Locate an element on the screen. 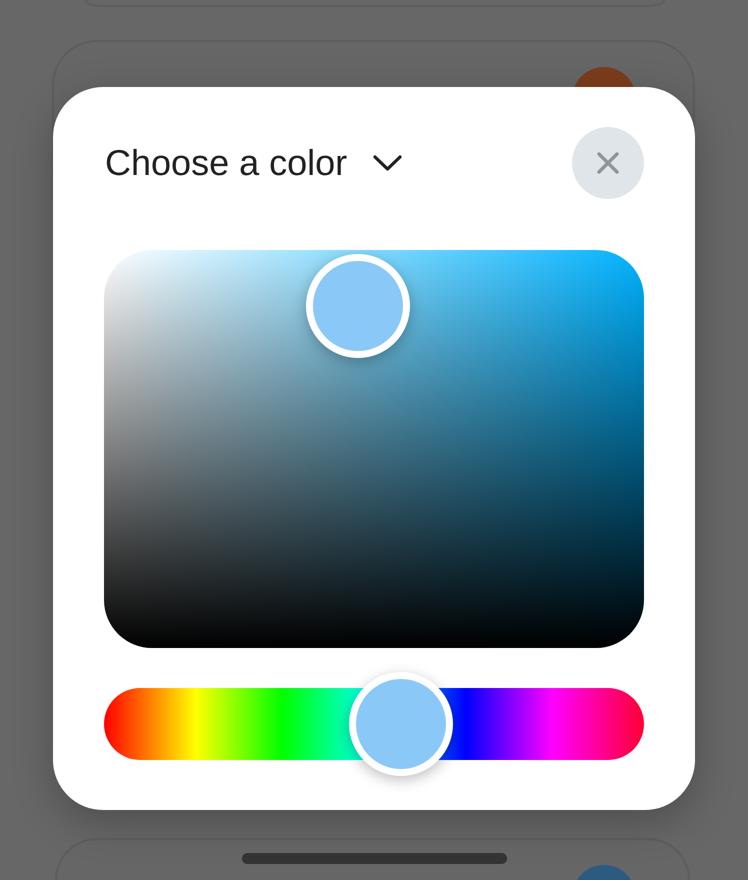 This screenshot has height=880, width=748. color-field-thumb is located at coordinates (358, 306).